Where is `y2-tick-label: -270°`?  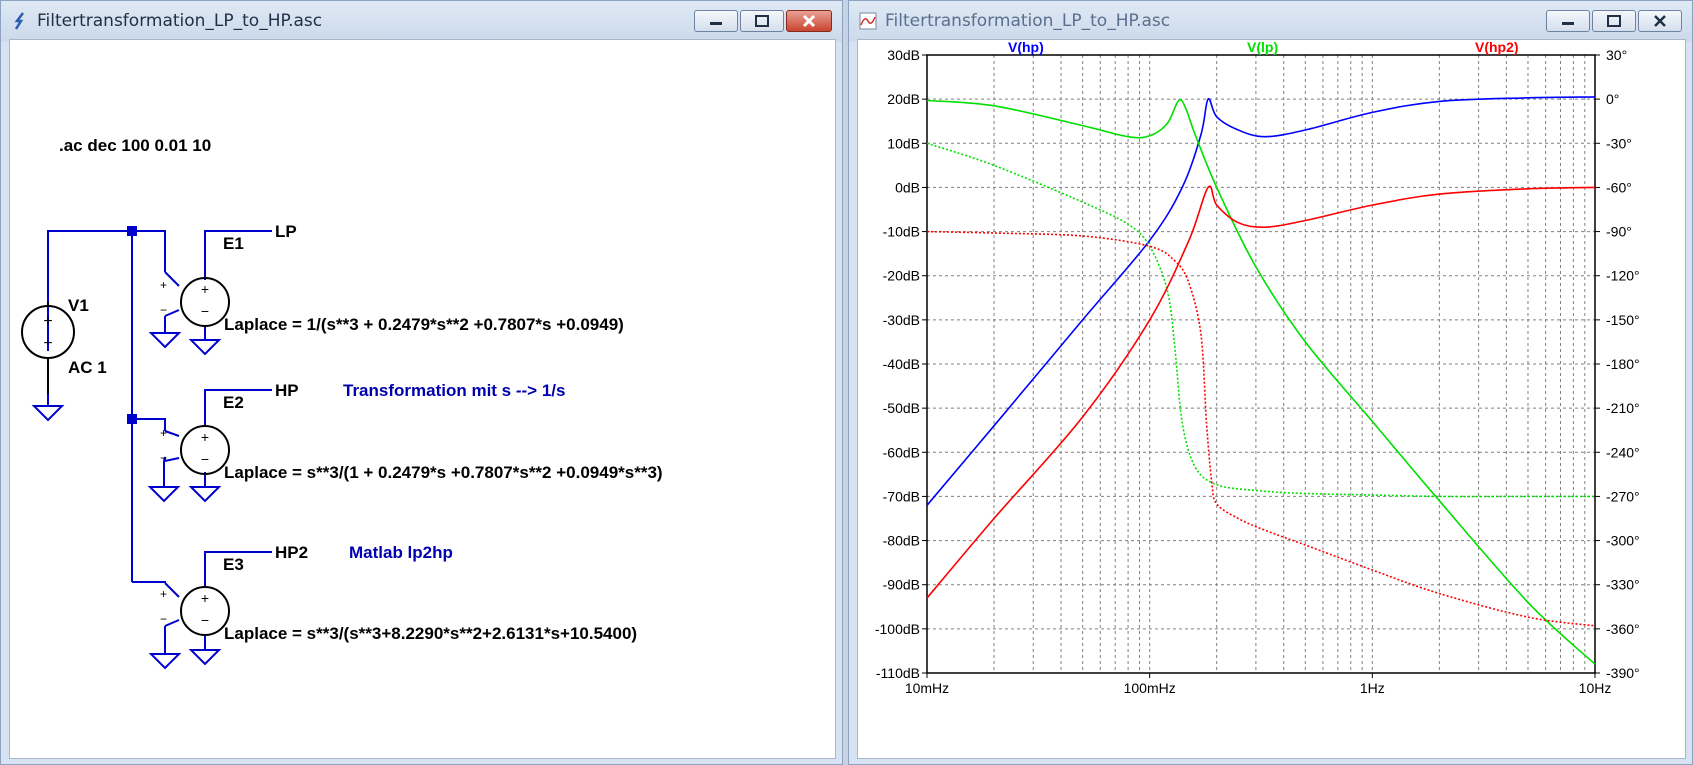 y2-tick-label: -270° is located at coordinates (1623, 496).